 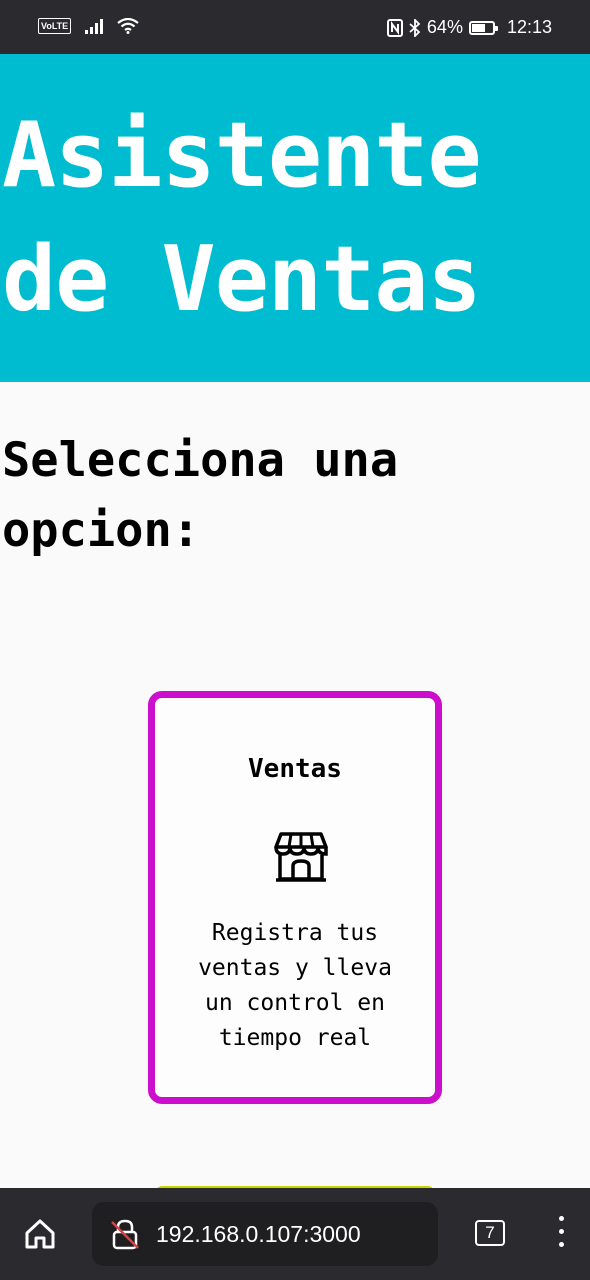 I want to click on browser-toolbar: 192.168.0.107:3000 7, so click(x=295, y=1234).